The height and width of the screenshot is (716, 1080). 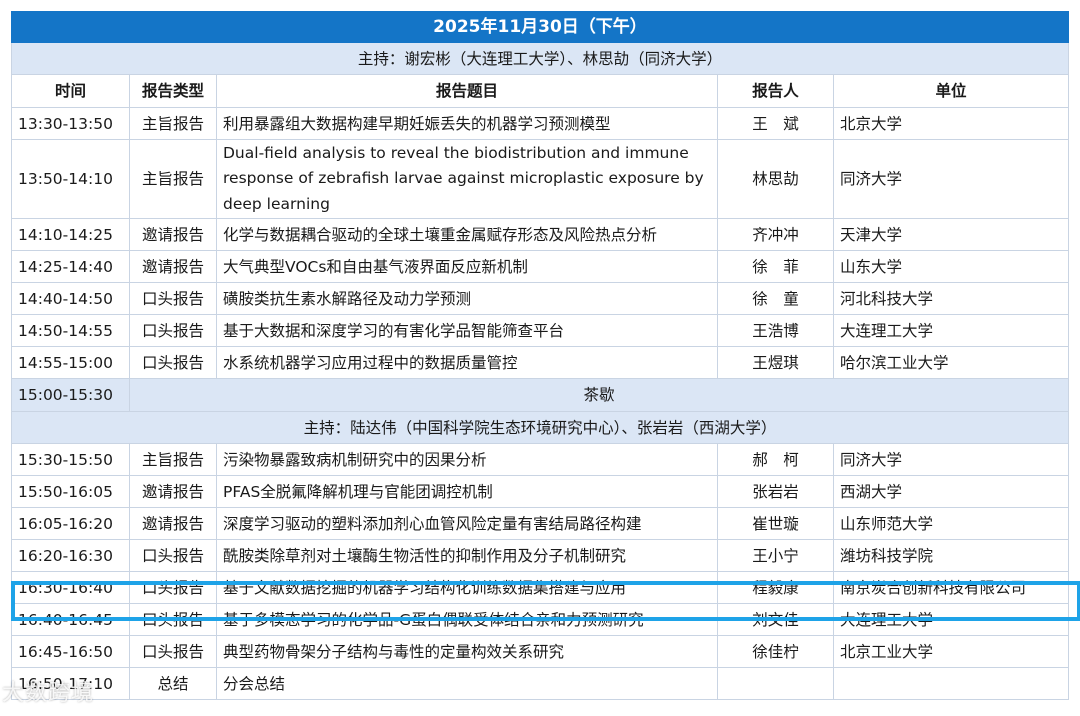 I want to click on cell-time: 14:10-14:25, so click(x=70, y=234).